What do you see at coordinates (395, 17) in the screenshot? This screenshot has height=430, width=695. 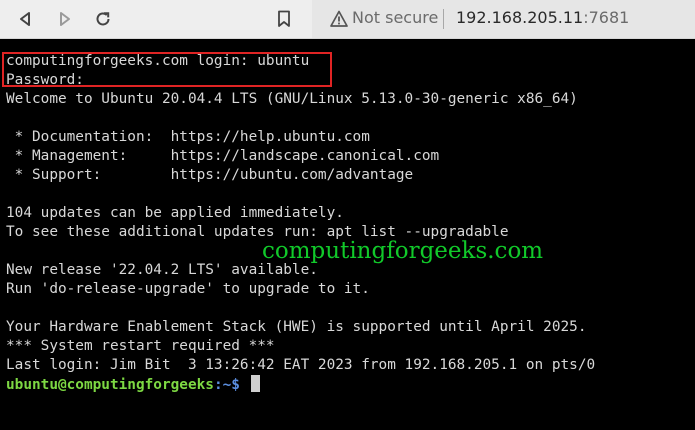 I see `not-secure-label: Not secure` at bounding box center [395, 17].